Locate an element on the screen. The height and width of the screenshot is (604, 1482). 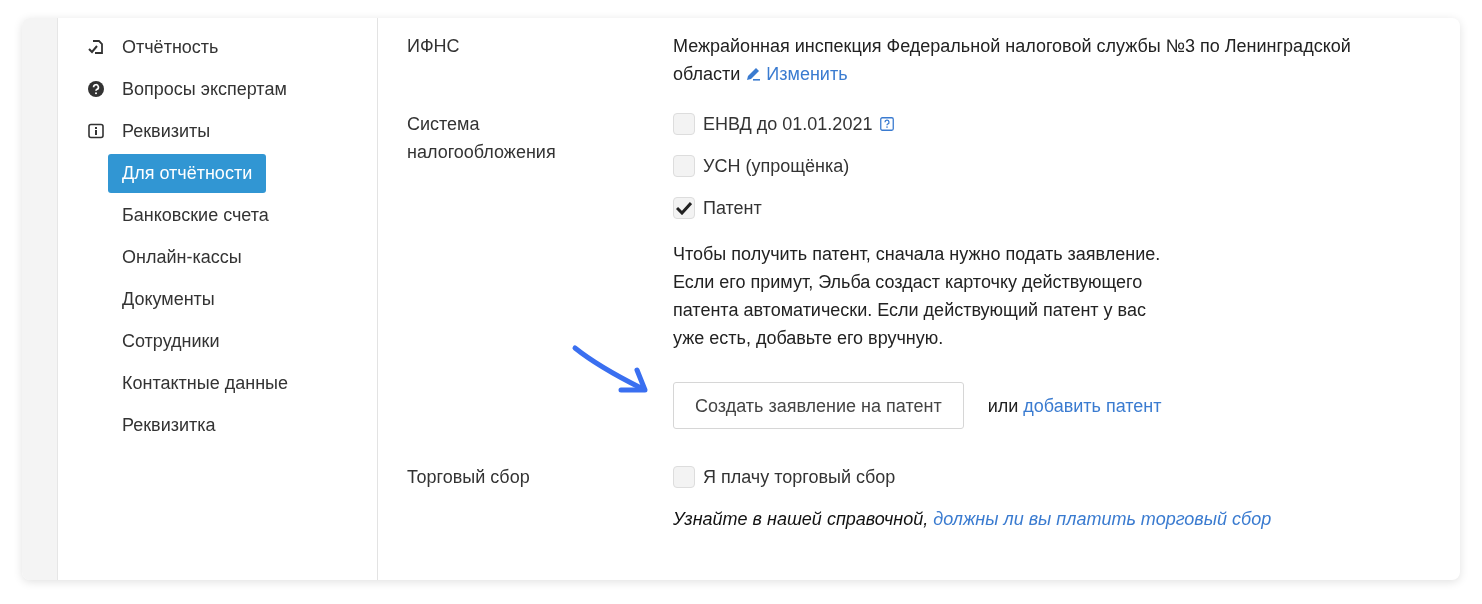
field-label: Система налогообложения is located at coordinates (482, 138).